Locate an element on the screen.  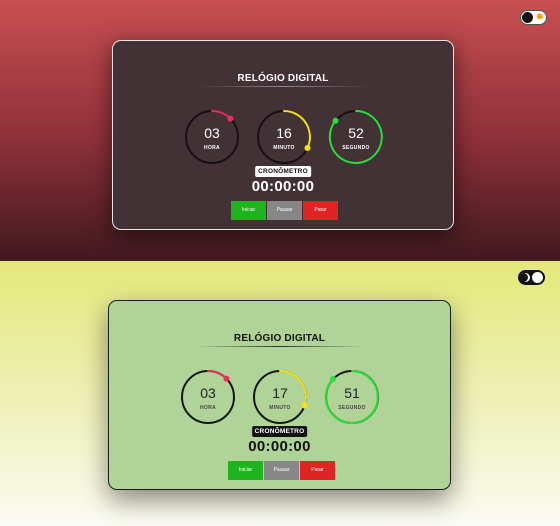
minute-dial: 17 MINUTO is located at coordinates (280, 397).